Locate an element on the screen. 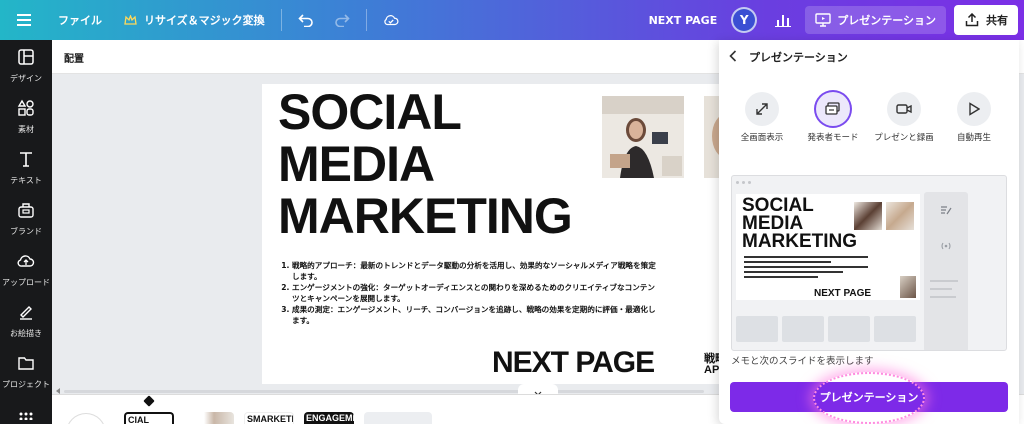 This screenshot has height=424, width=1024. sidebar-item-text: テキスト is located at coordinates (26, 167).